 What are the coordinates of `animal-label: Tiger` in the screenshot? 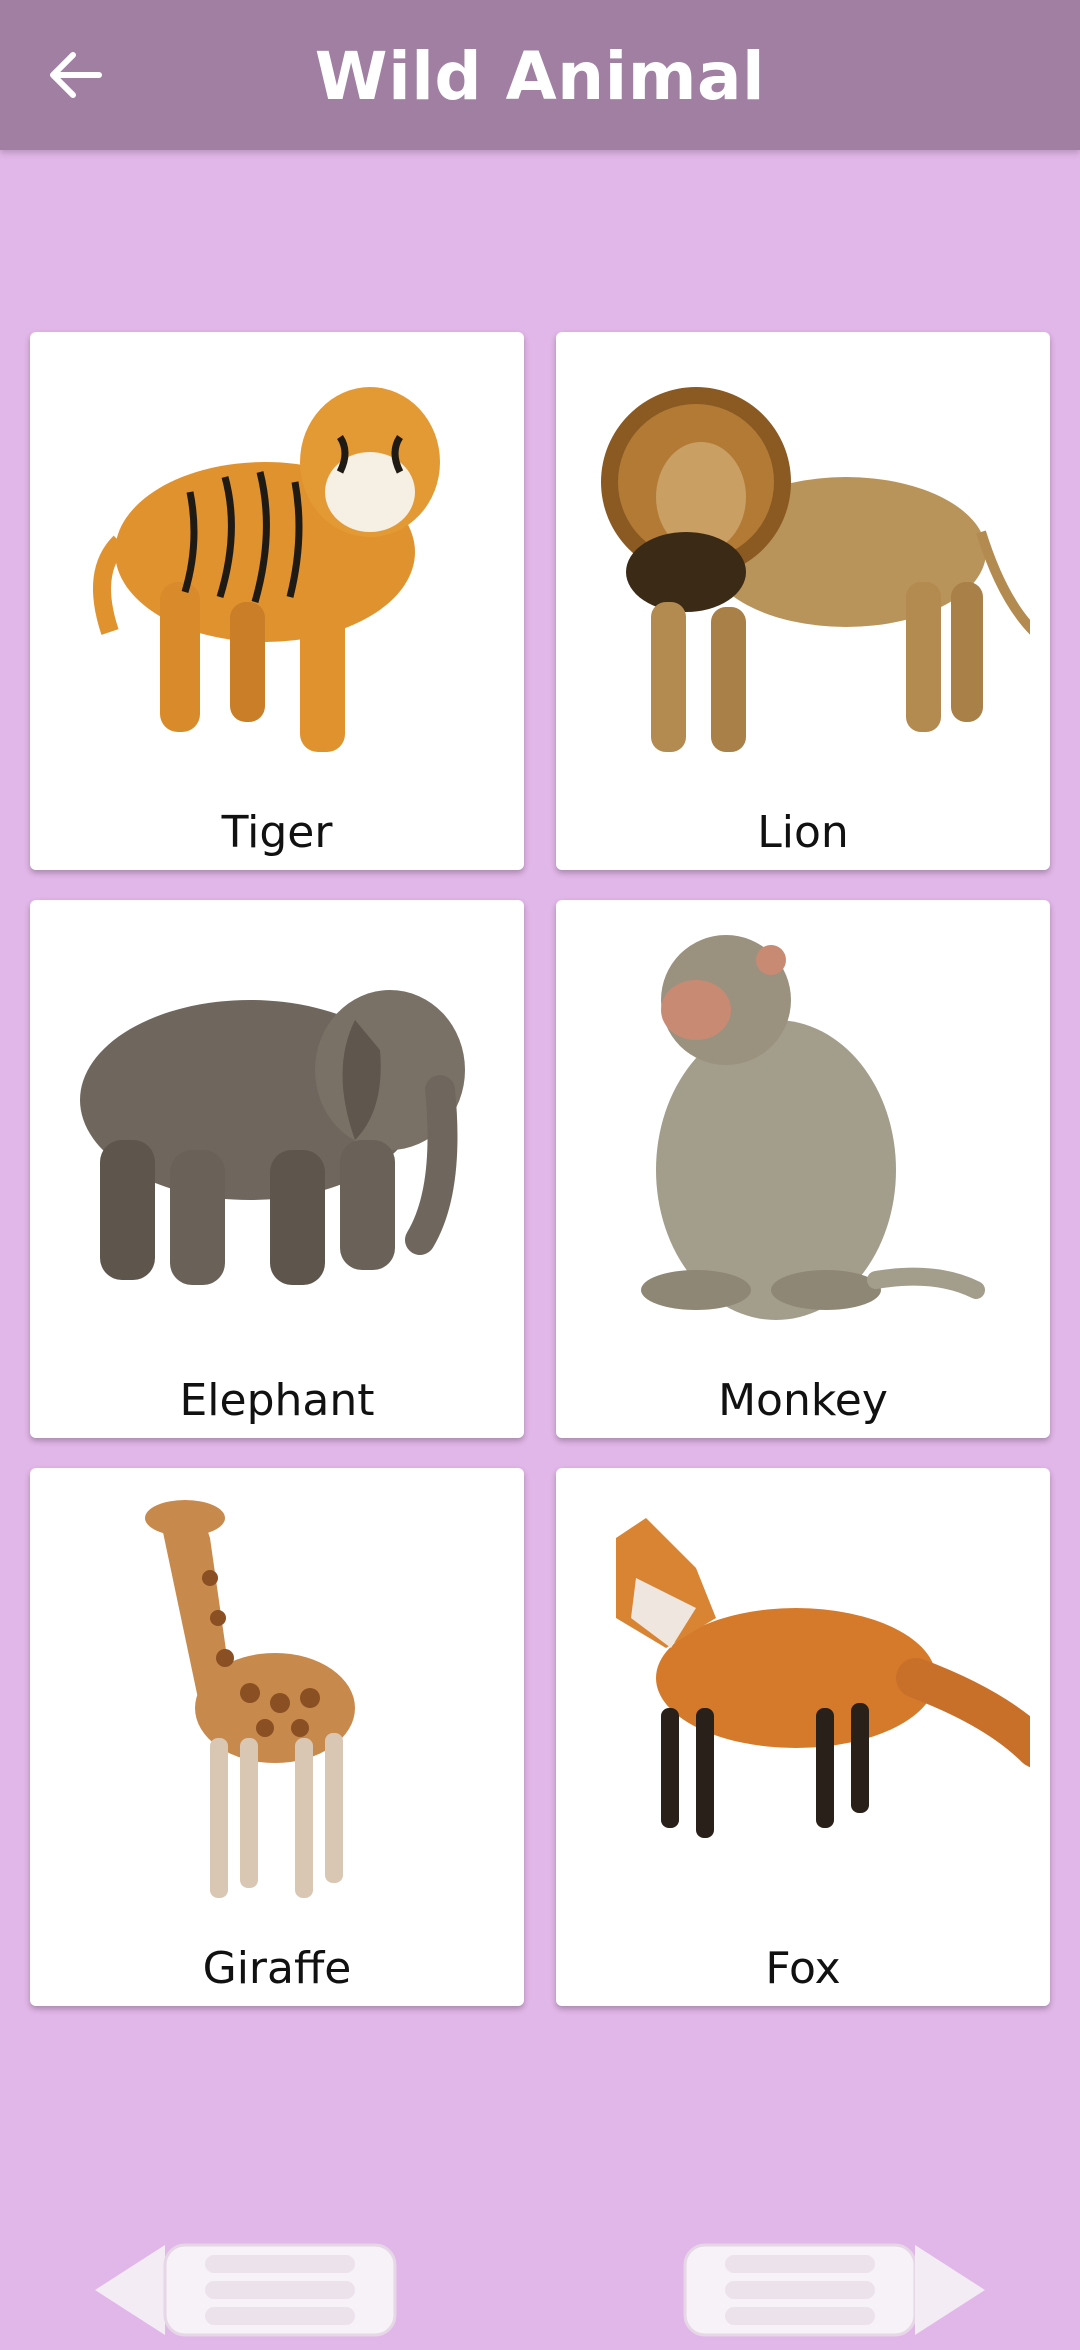 It's located at (277, 832).